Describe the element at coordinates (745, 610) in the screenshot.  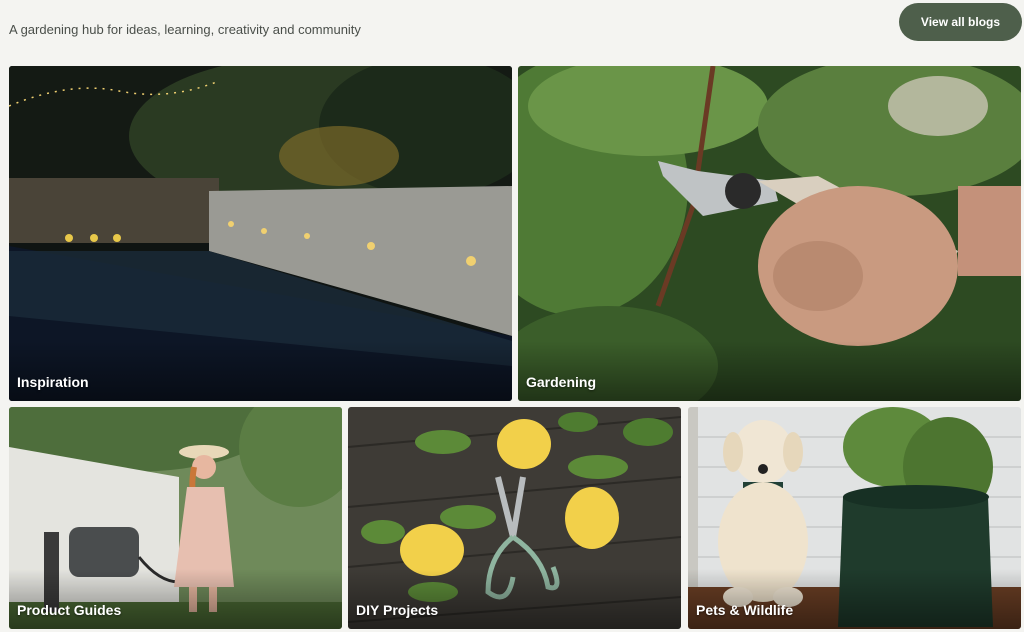
I see `tile-label: Pets & Wildlife` at that location.